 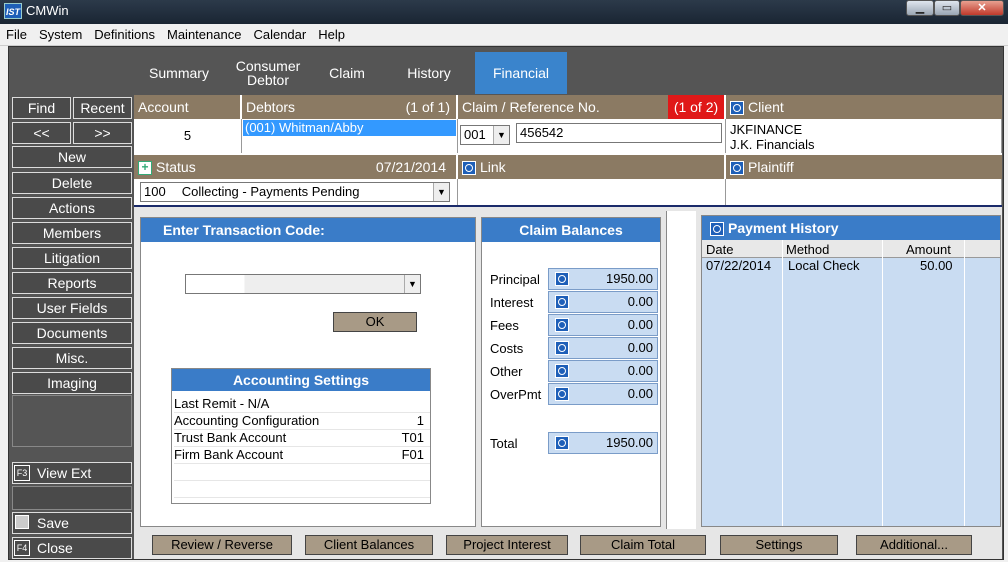 What do you see at coordinates (469, 168) in the screenshot?
I see `link-lookup-icon` at bounding box center [469, 168].